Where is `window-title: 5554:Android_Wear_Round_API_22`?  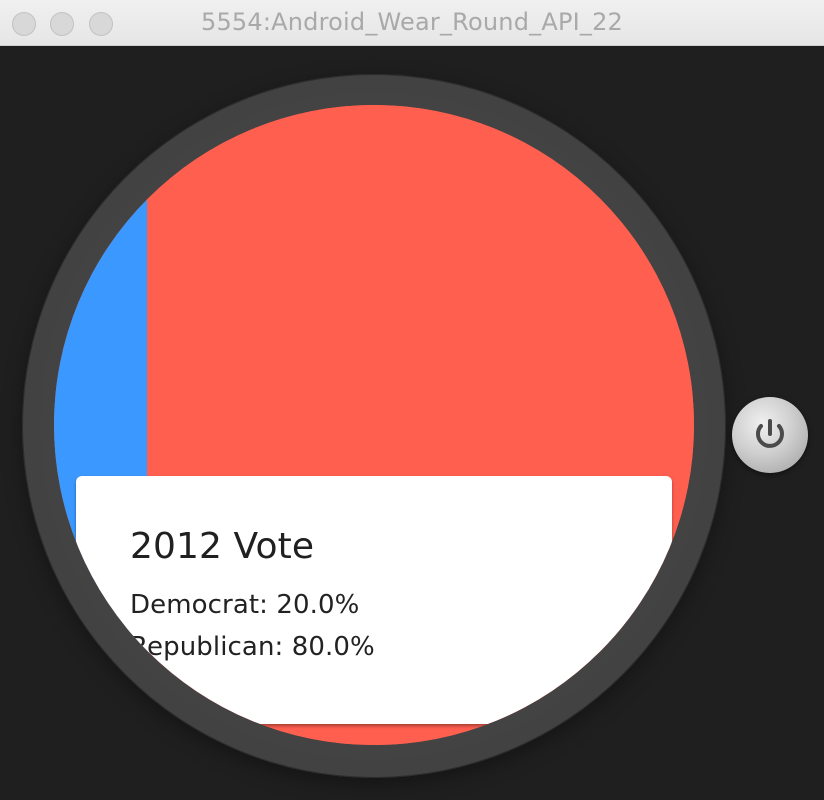
window-title: 5554:Android_Wear_Round_API_22 is located at coordinates (412, 22).